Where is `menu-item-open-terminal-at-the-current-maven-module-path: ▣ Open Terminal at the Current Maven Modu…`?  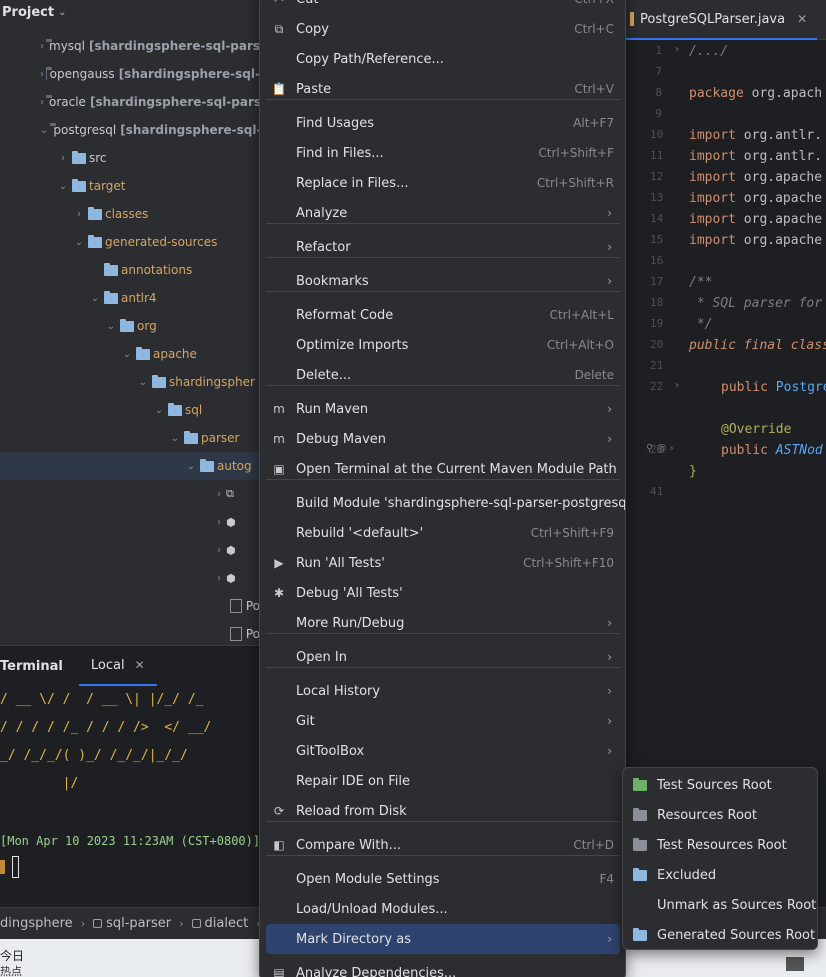
menu-item-open-terminal-at-the-current-maven-module-path: ▣ Open Terminal at the Current Maven Modu… is located at coordinates (443, 469).